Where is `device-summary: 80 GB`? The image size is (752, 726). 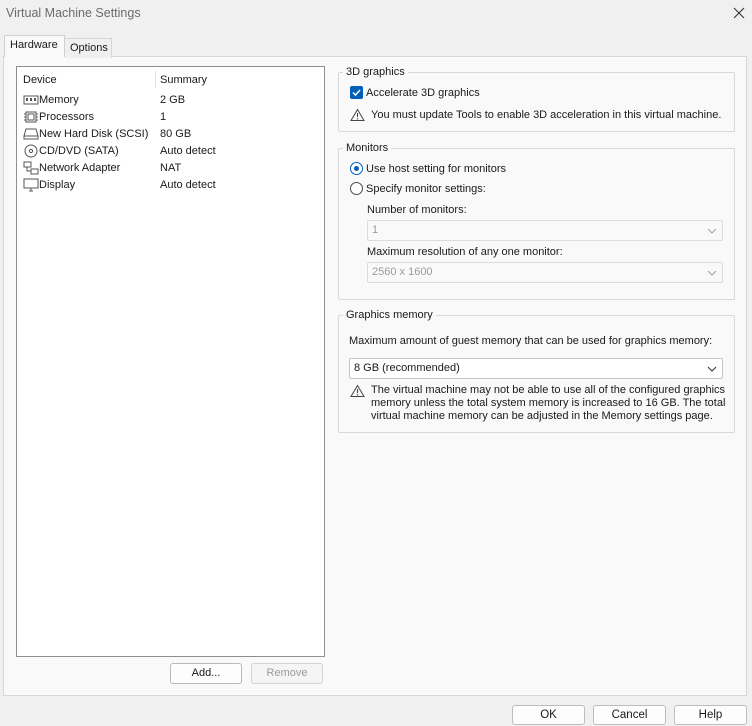 device-summary: 80 GB is located at coordinates (176, 134).